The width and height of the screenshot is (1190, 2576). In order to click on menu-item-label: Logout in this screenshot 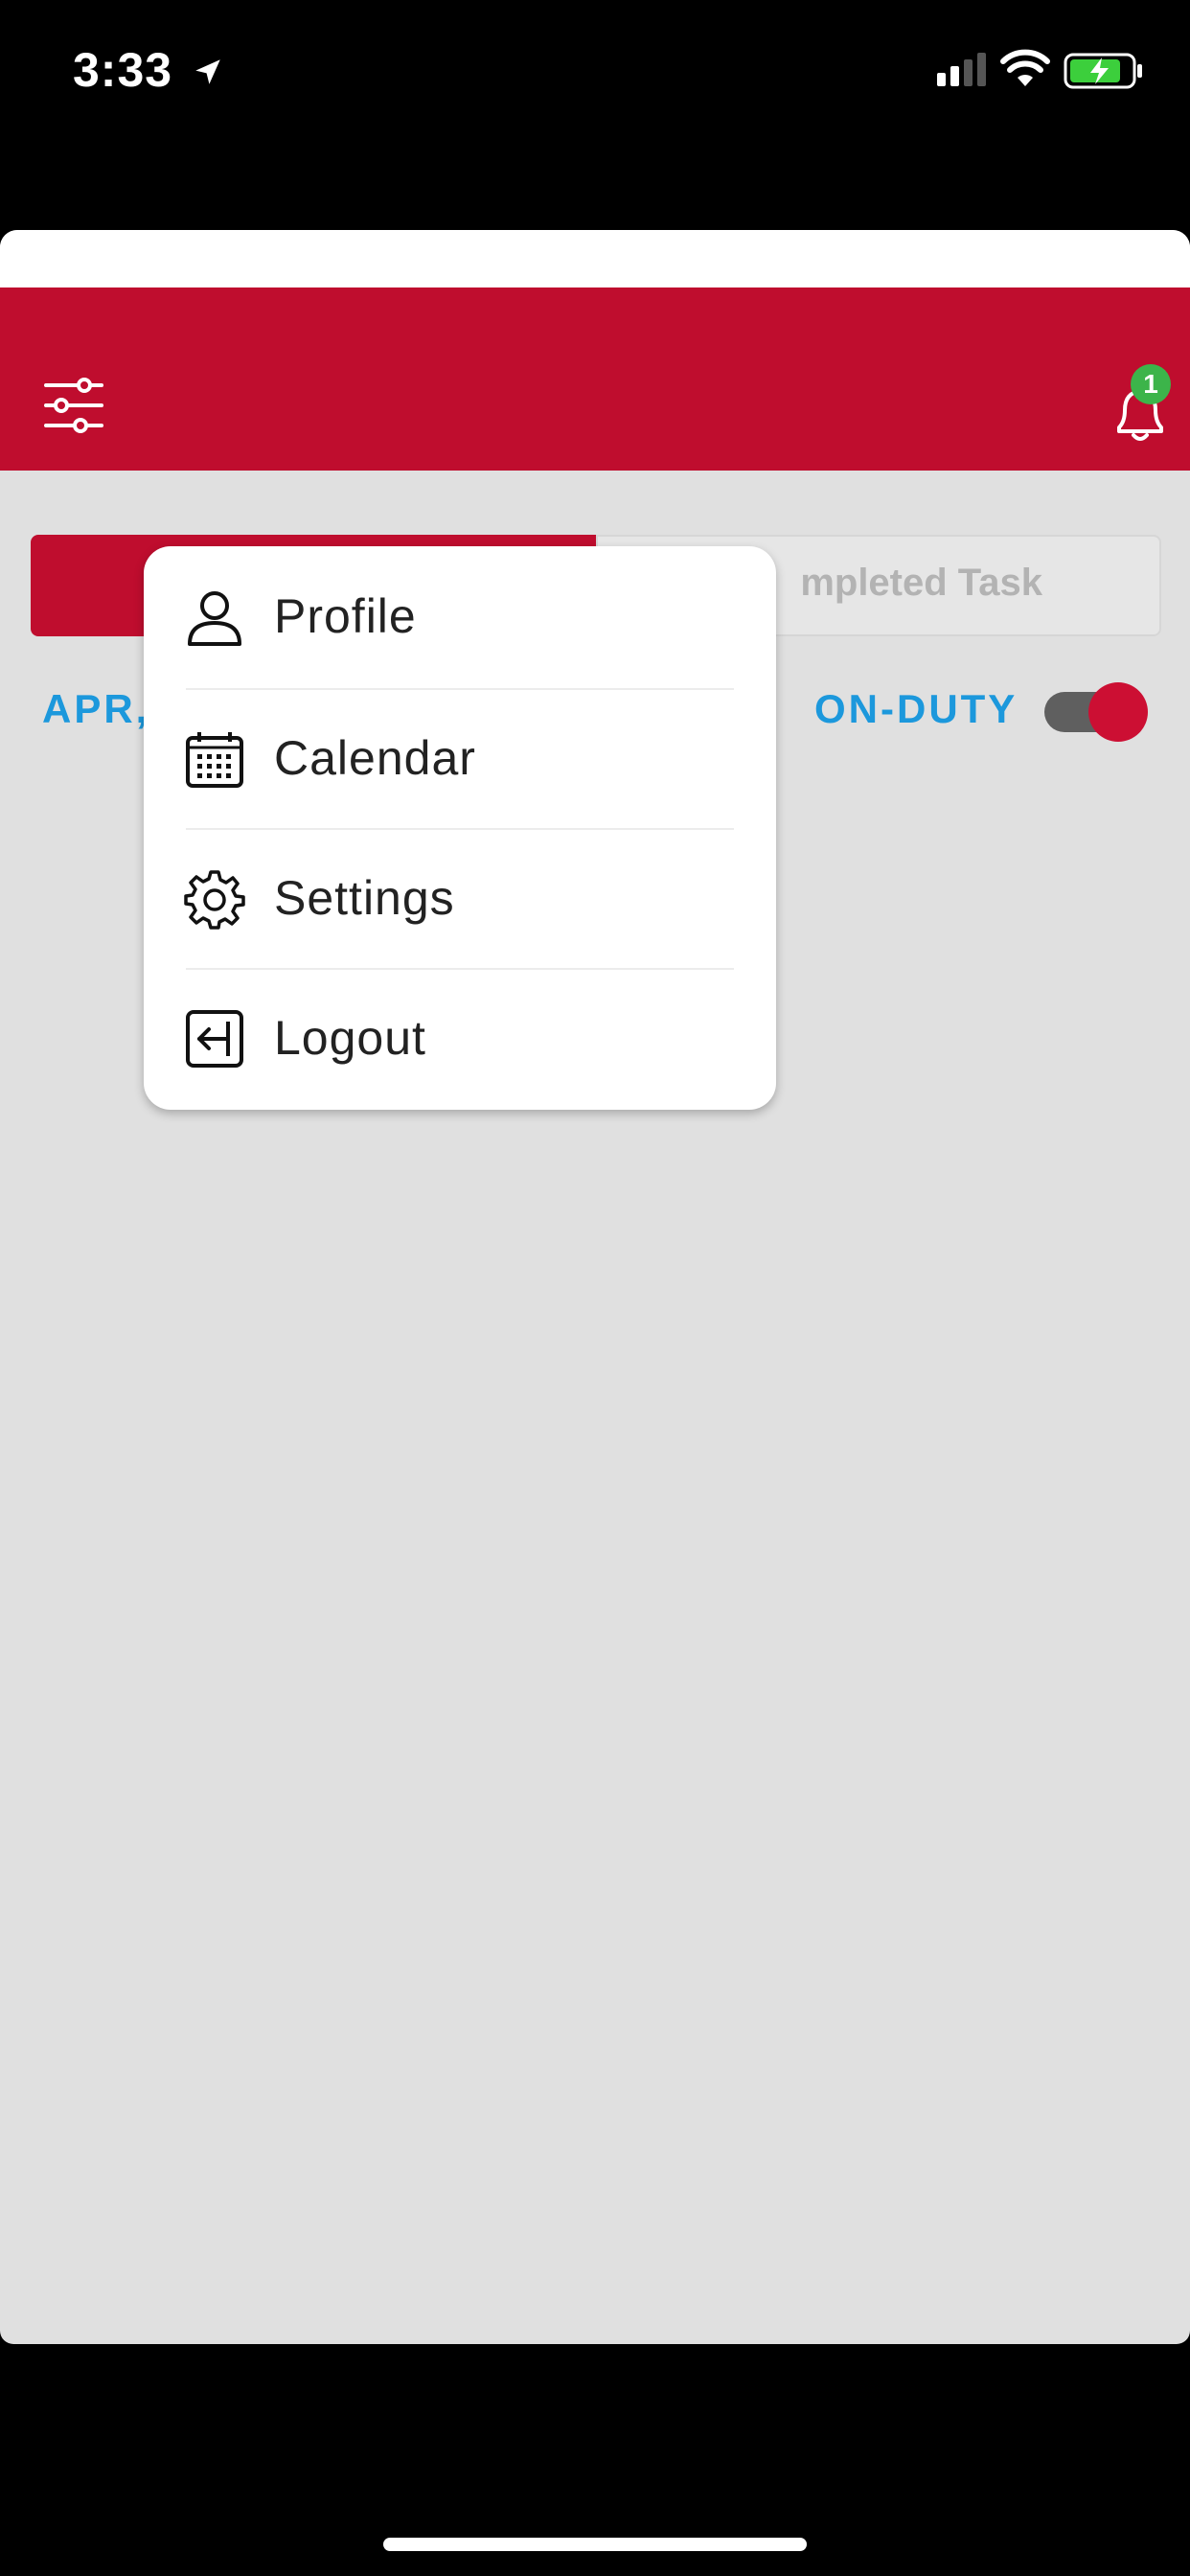, I will do `click(350, 1038)`.